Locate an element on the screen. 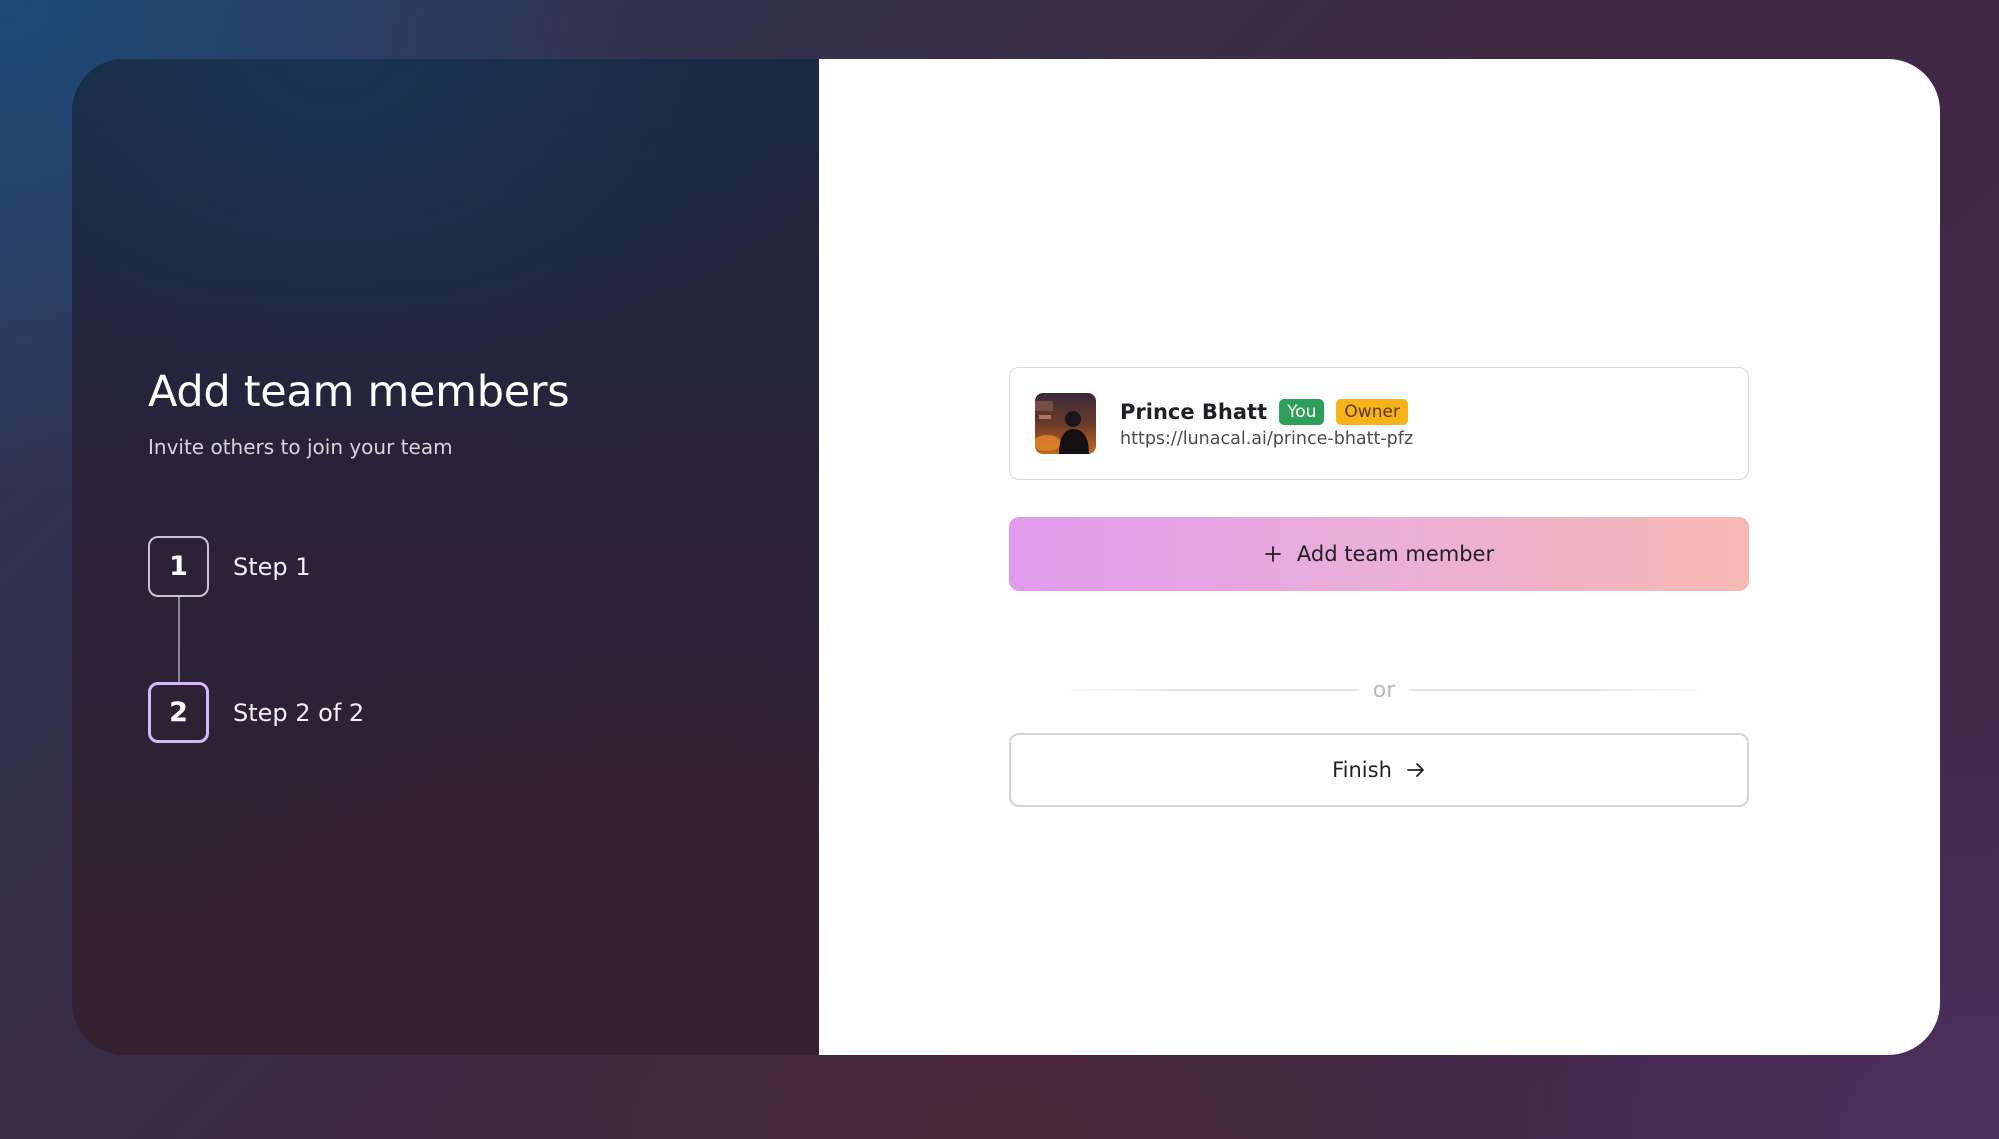  member-name: Prince Bhatt is located at coordinates (1194, 411).